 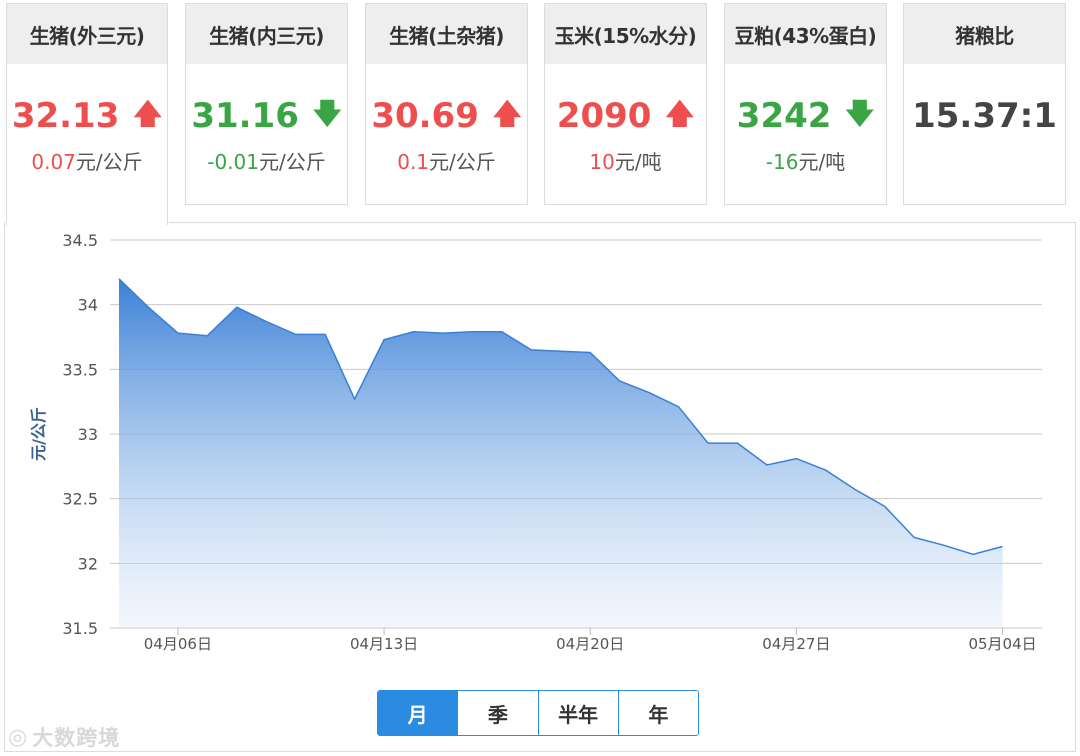 What do you see at coordinates (418, 713) in the screenshot?
I see `range-tab-0: 月` at bounding box center [418, 713].